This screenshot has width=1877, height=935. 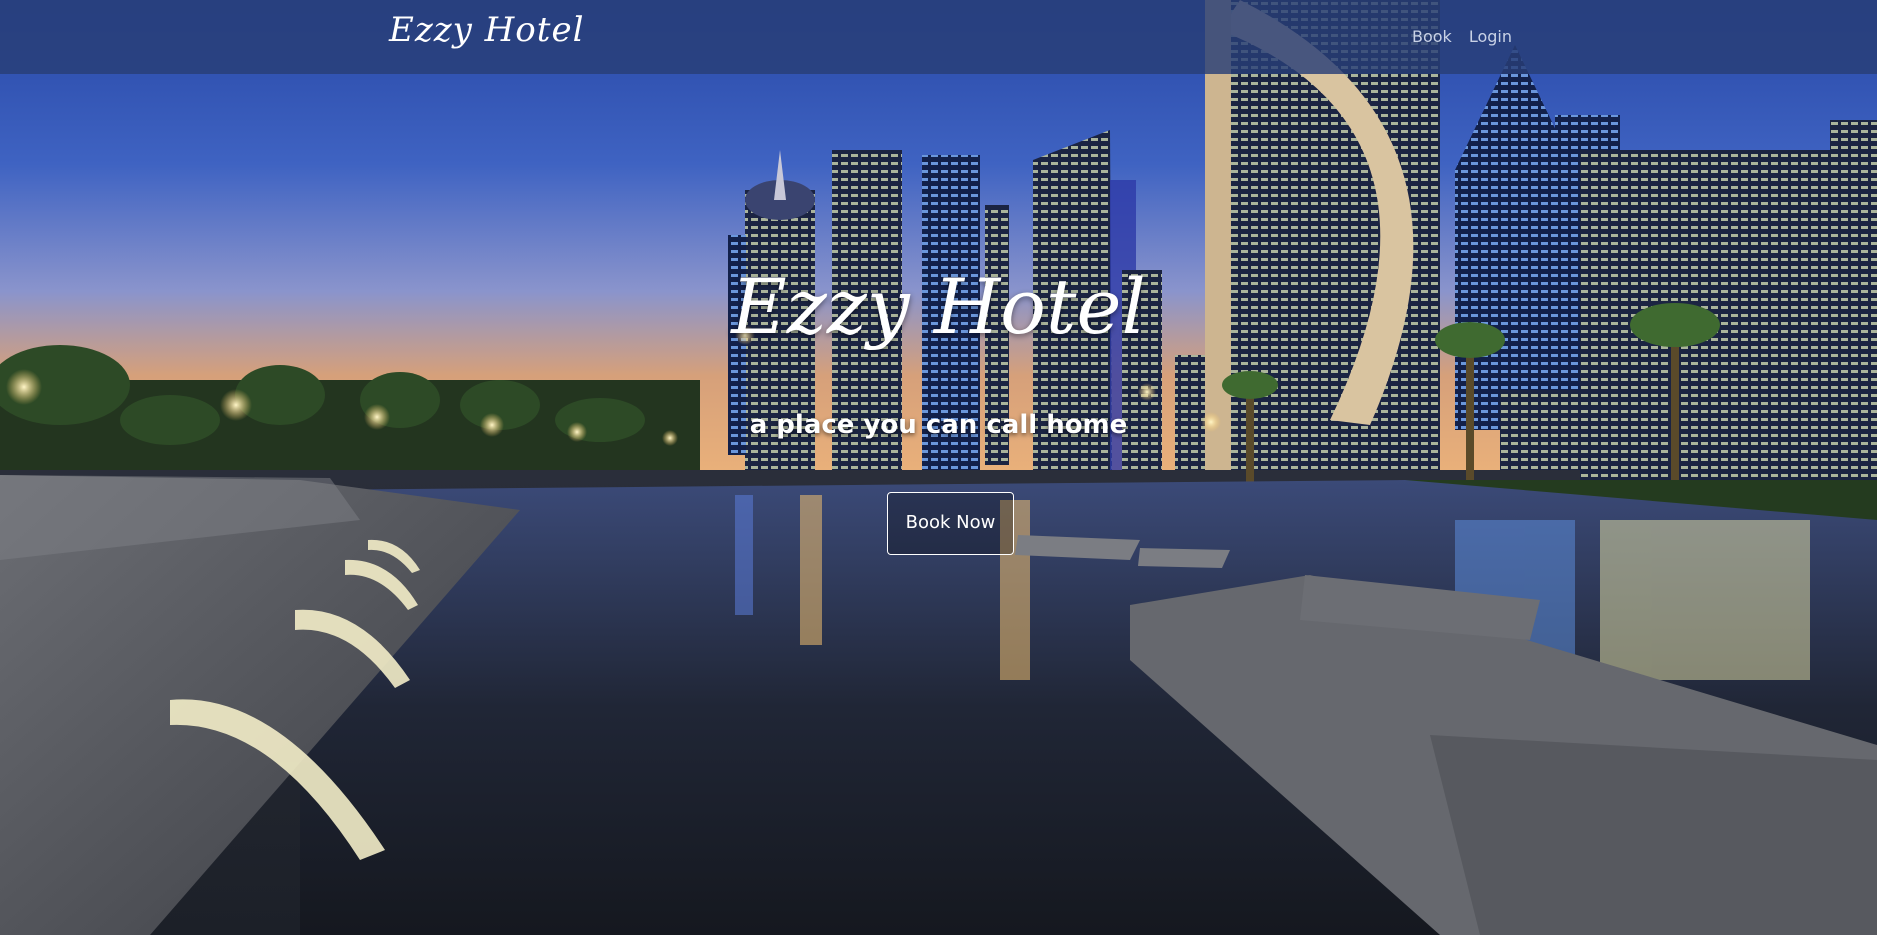 What do you see at coordinates (938, 306) in the screenshot?
I see `hero-title: Ezzy Hotel` at bounding box center [938, 306].